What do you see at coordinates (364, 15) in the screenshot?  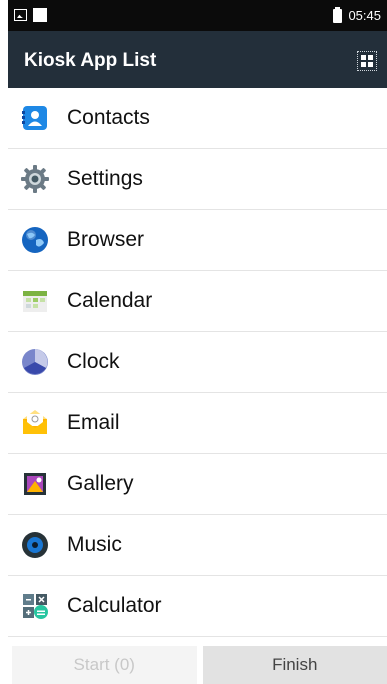 I see `status-time: 05:45` at bounding box center [364, 15].